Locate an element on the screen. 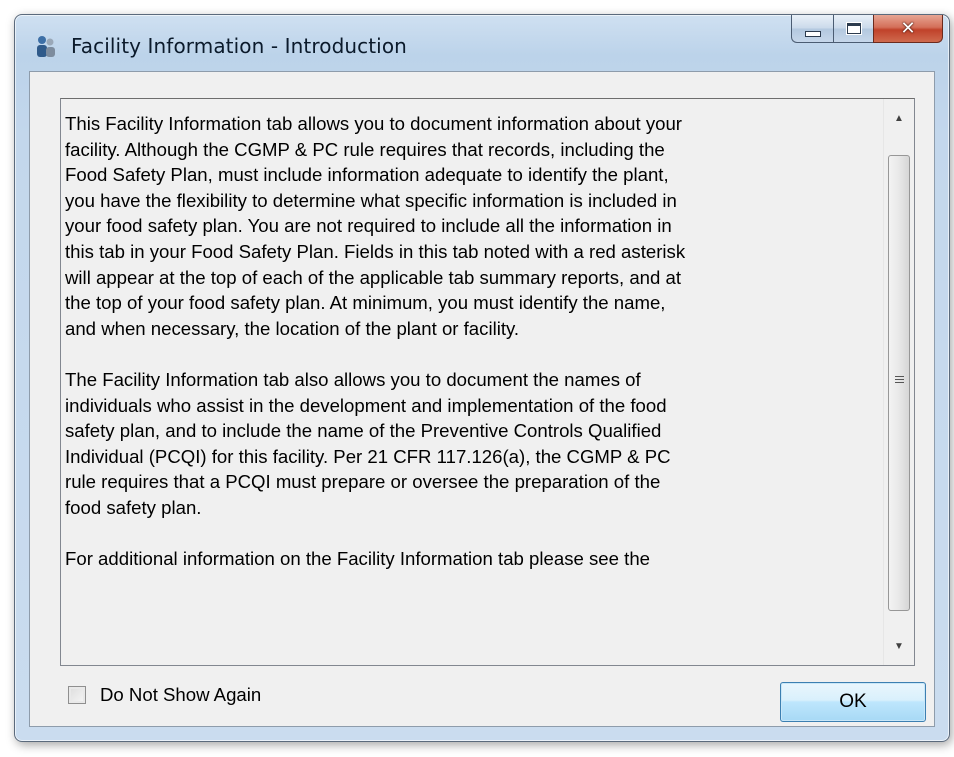 This screenshot has width=954, height=757. scroll-down-button: ▼ is located at coordinates (899, 646).